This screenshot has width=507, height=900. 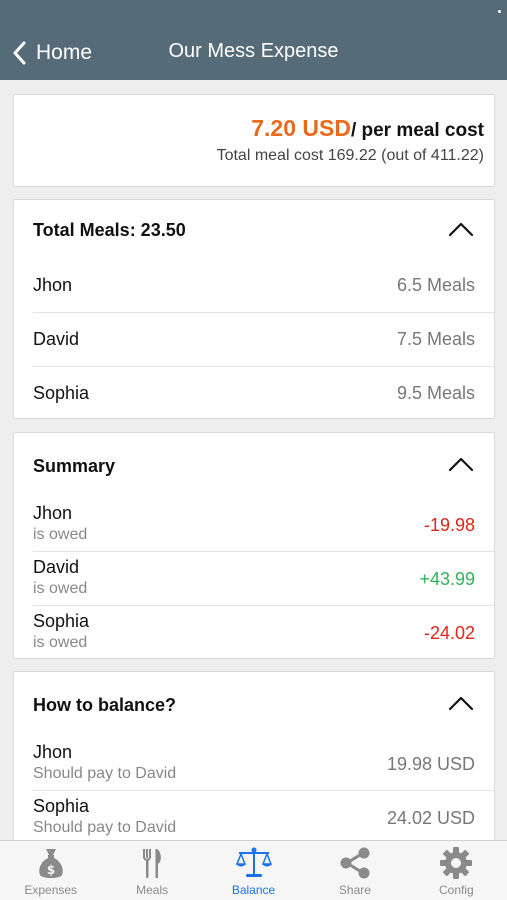 What do you see at coordinates (263, 764) in the screenshot?
I see `payment-row: Jhon Should pay to David 19.98 USD` at bounding box center [263, 764].